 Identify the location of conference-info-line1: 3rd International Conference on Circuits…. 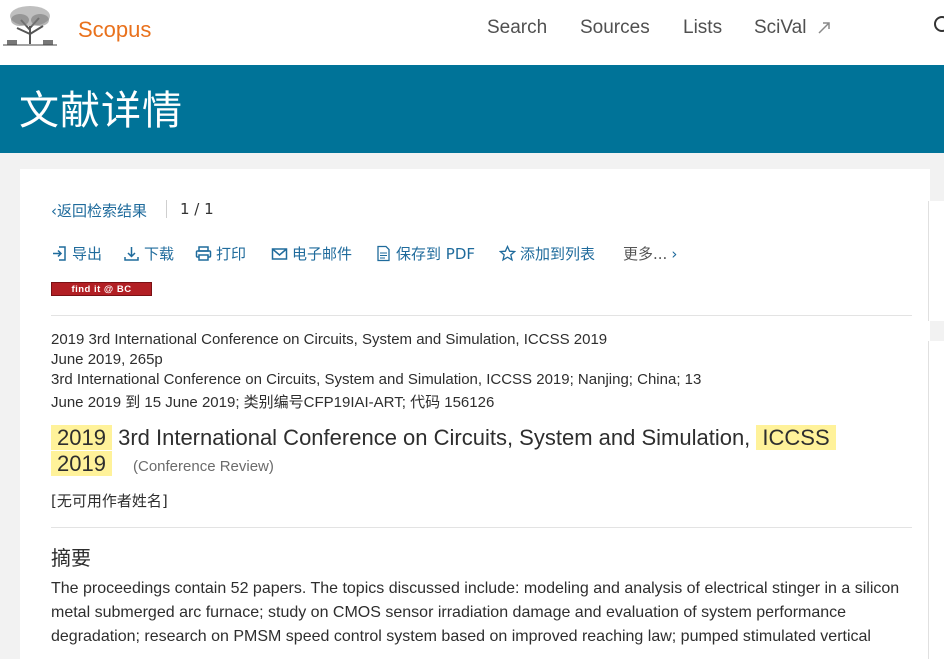
(376, 379).